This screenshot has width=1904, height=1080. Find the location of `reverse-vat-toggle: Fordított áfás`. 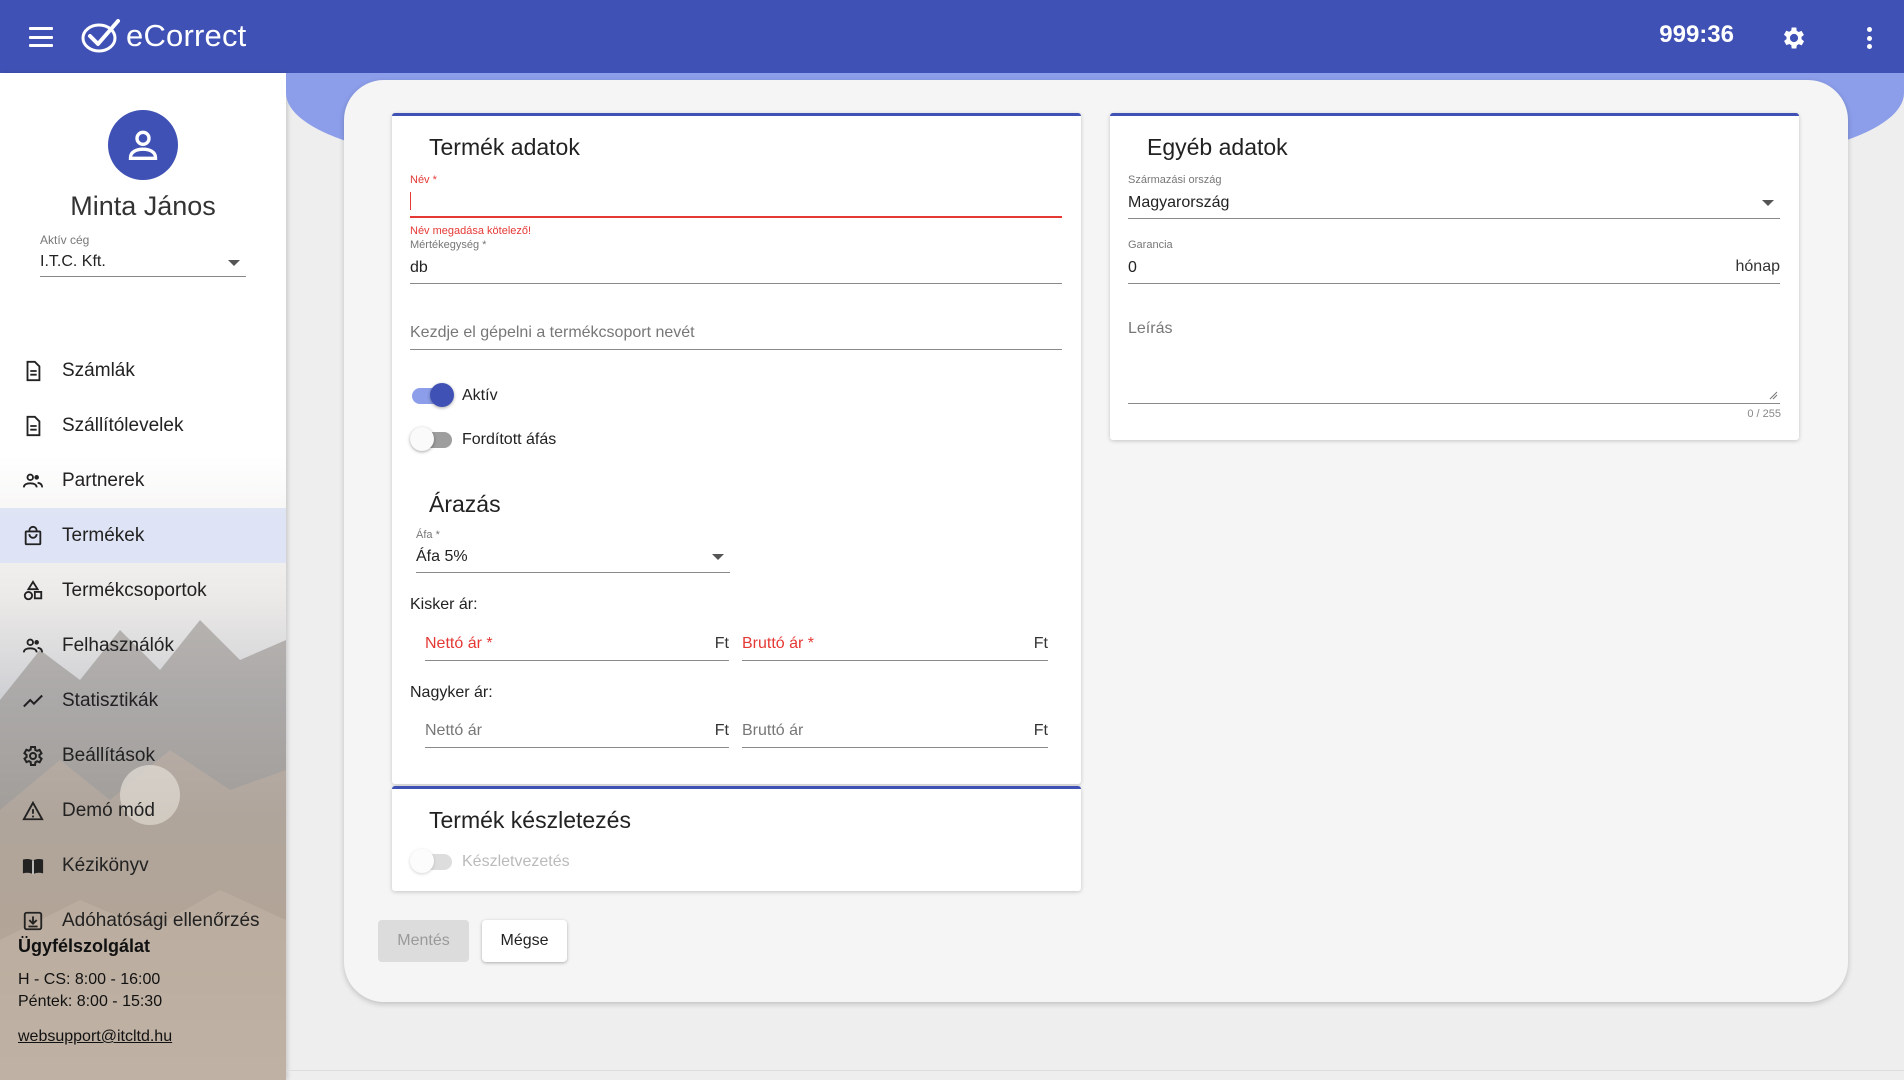

reverse-vat-toggle: Fordított áfás is located at coordinates (483, 439).